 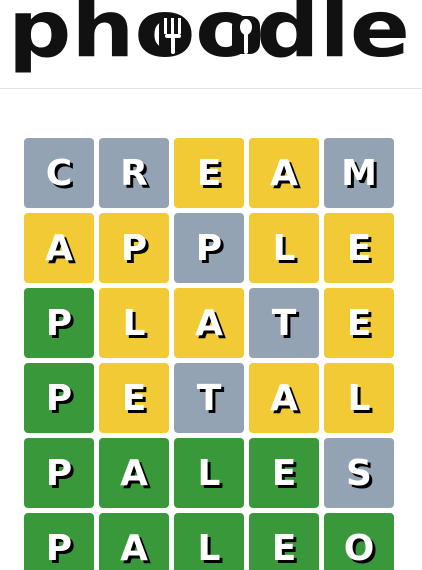 I want to click on board-tile: S, so click(x=359, y=473).